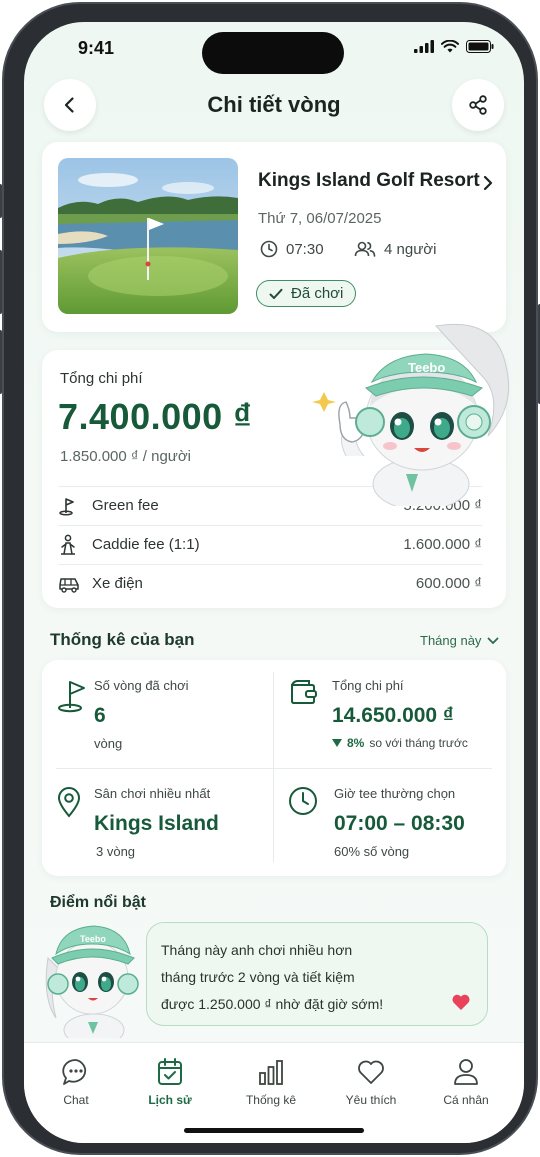 This screenshot has width=540, height=1157. What do you see at coordinates (270, 544) in the screenshot?
I see `fee-row-caddie: Caddie fee (1:1) 1.600.000 ₫` at bounding box center [270, 544].